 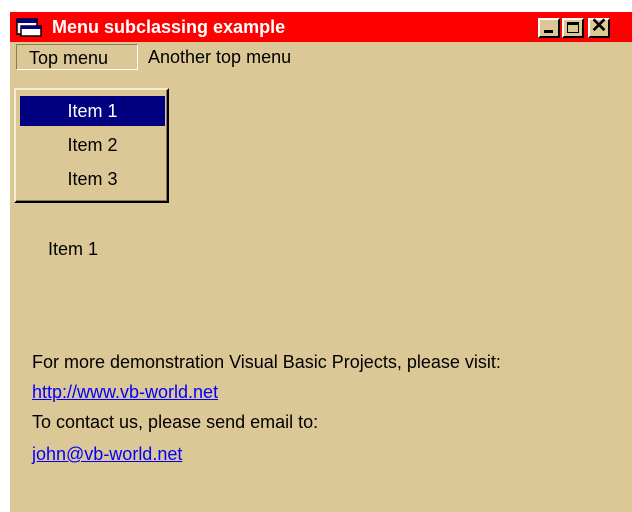 What do you see at coordinates (321, 57) in the screenshot?
I see `menu-bar: Top menu Another top menu` at bounding box center [321, 57].